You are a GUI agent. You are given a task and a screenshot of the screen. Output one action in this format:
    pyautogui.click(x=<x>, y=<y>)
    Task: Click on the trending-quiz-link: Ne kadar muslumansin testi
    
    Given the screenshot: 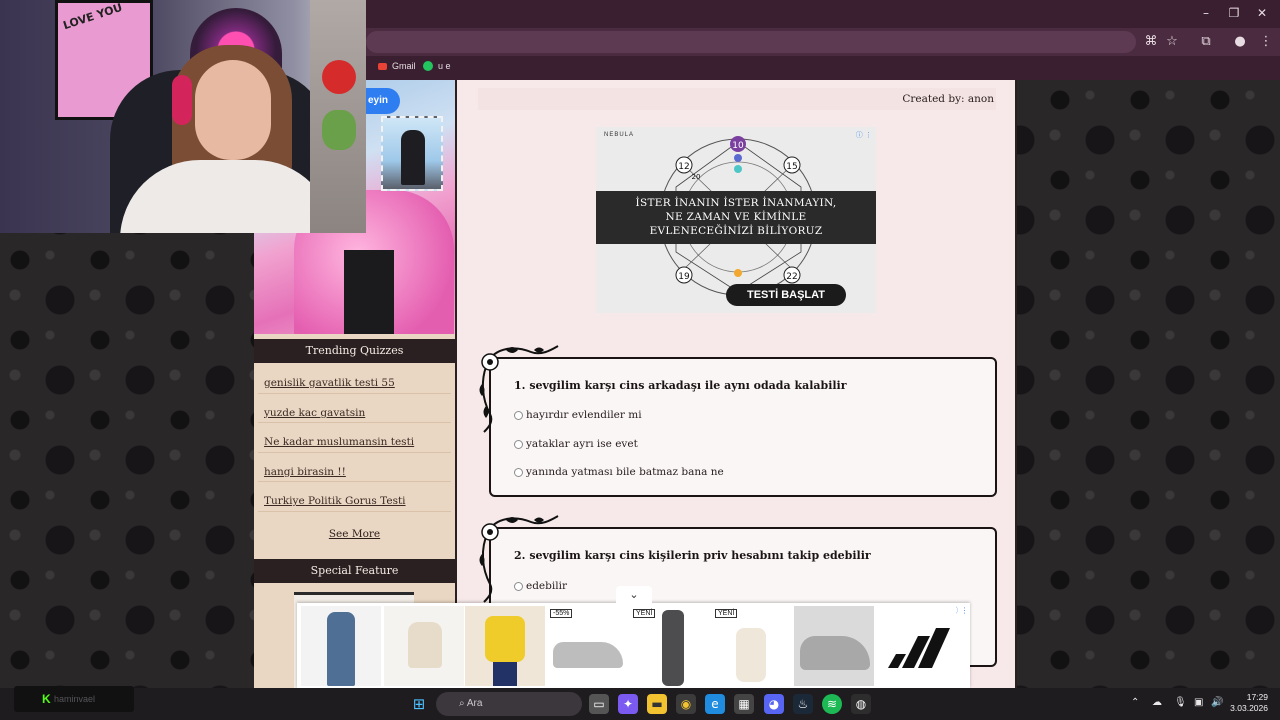 What is the action you would take?
    pyautogui.click(x=354, y=438)
    